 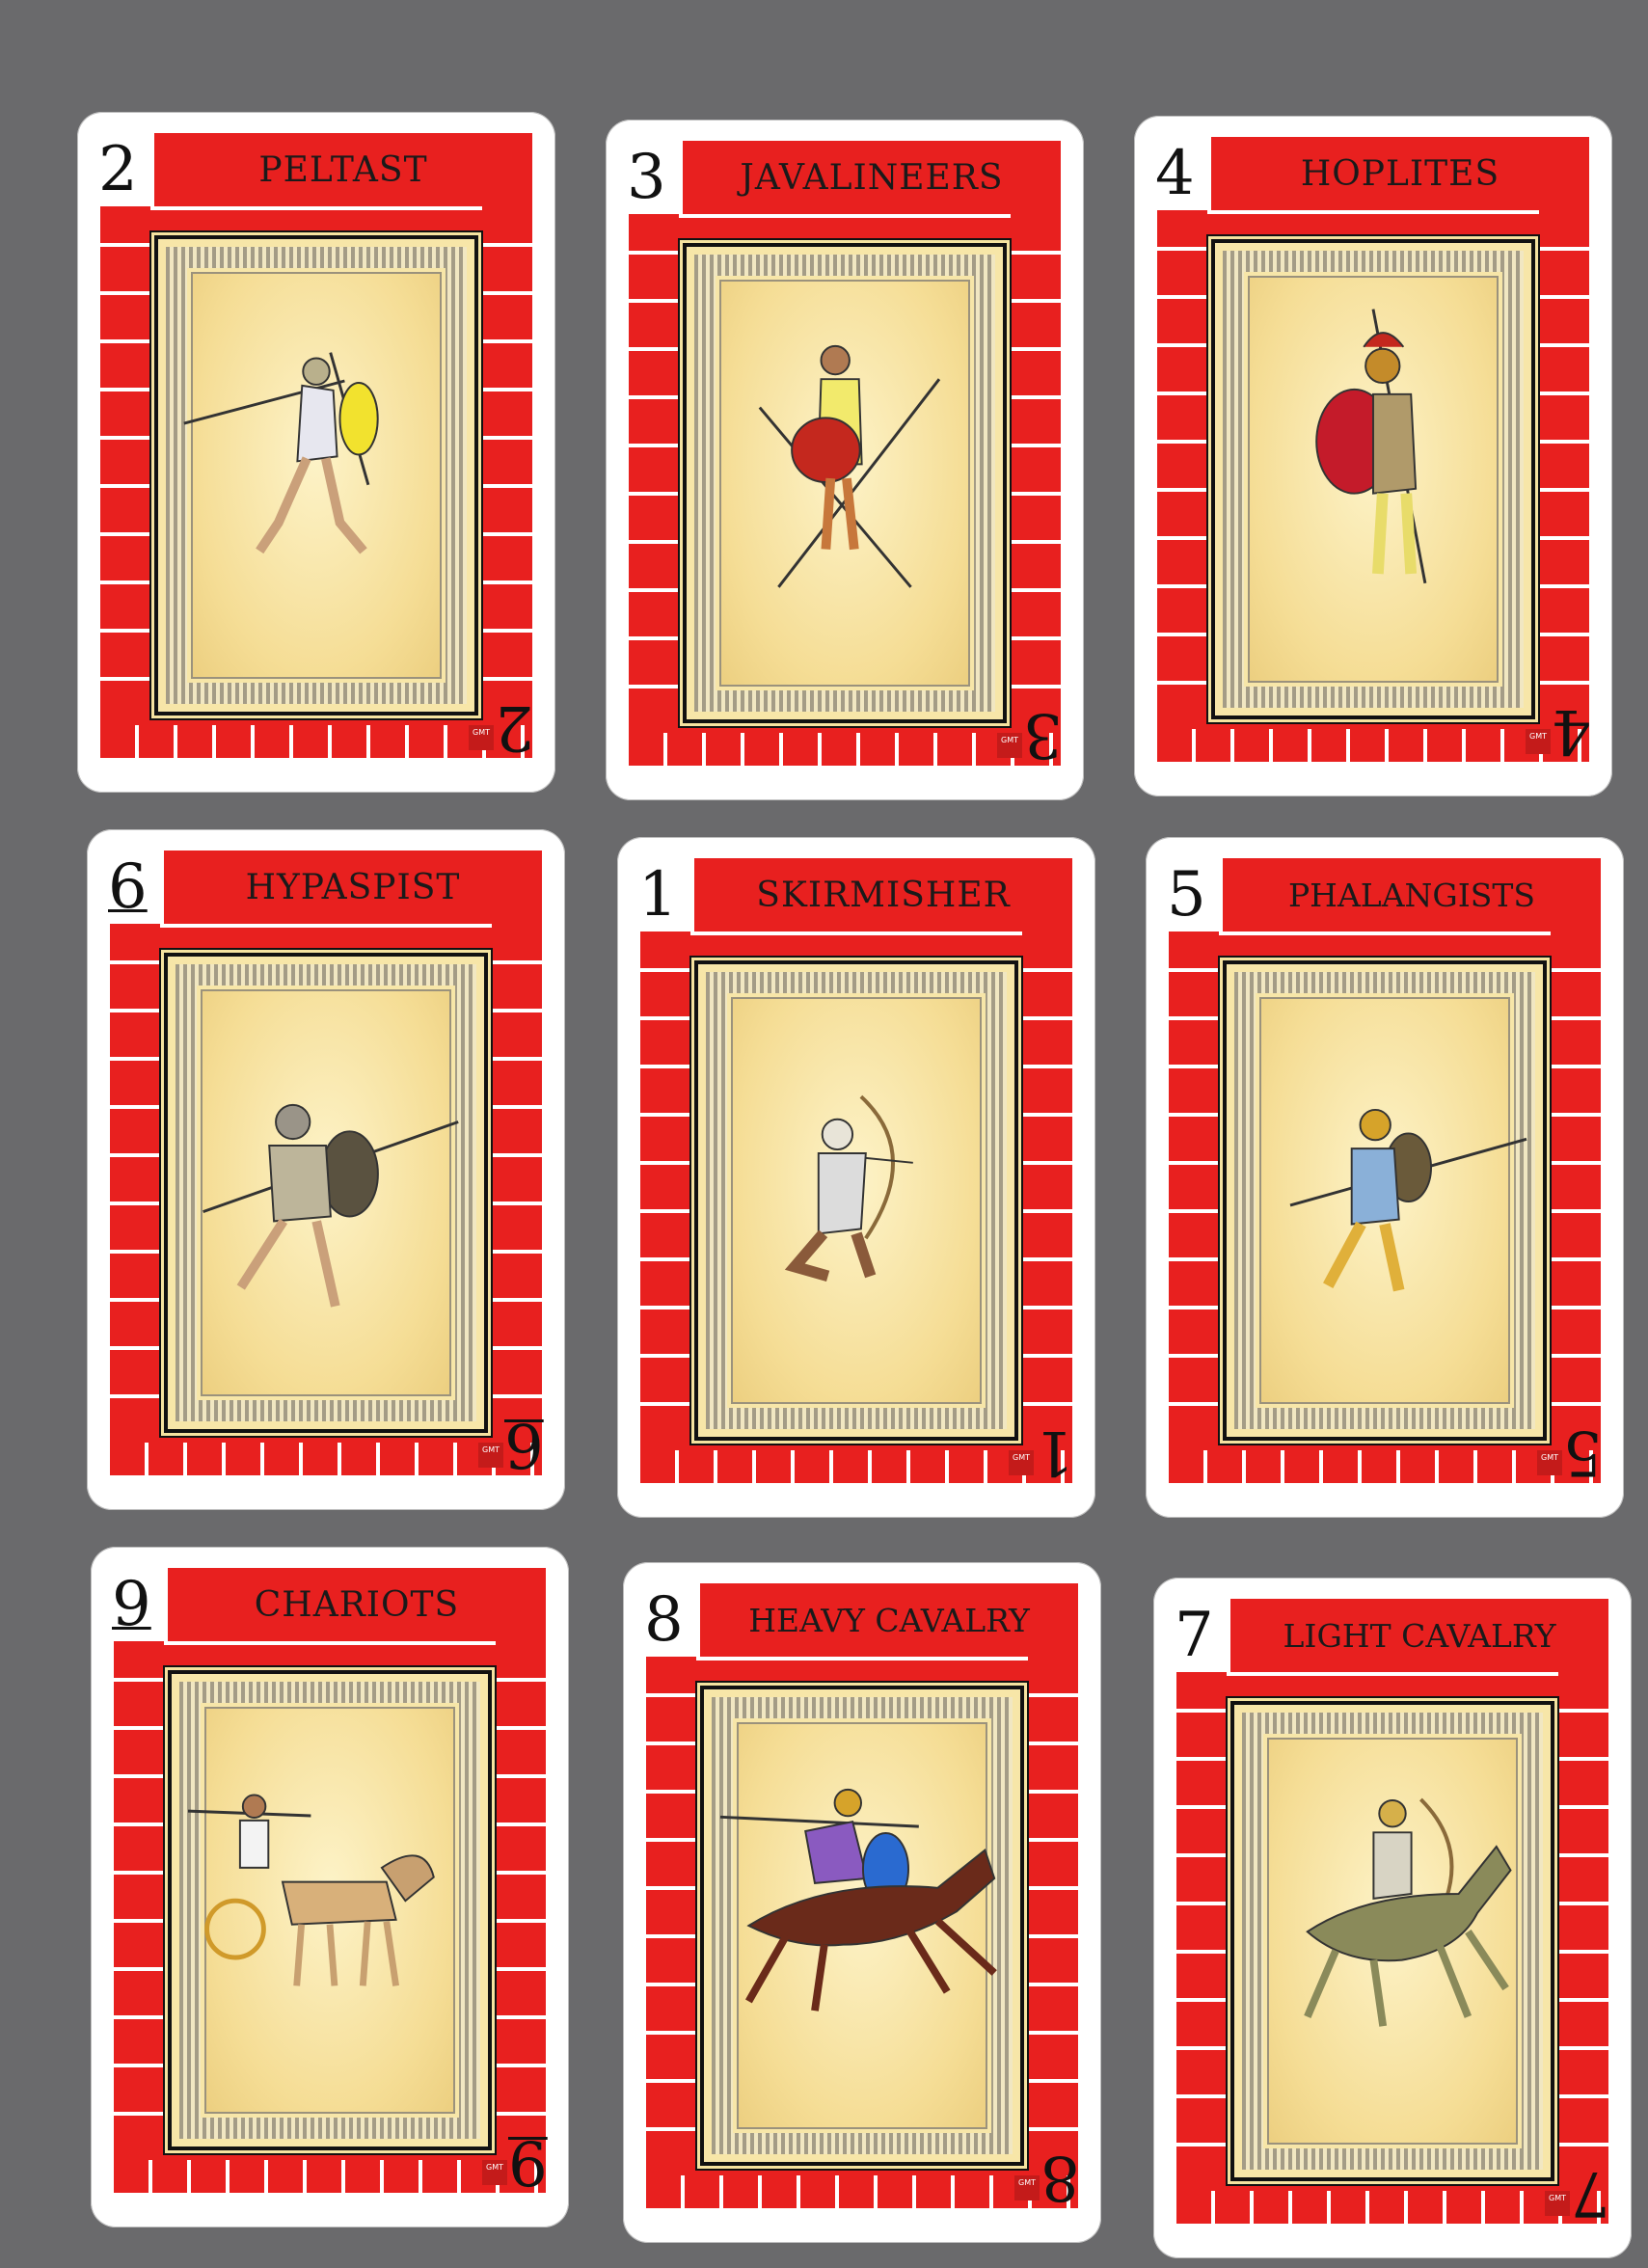 What do you see at coordinates (646, 177) in the screenshot?
I see `card-number-top: 3` at bounding box center [646, 177].